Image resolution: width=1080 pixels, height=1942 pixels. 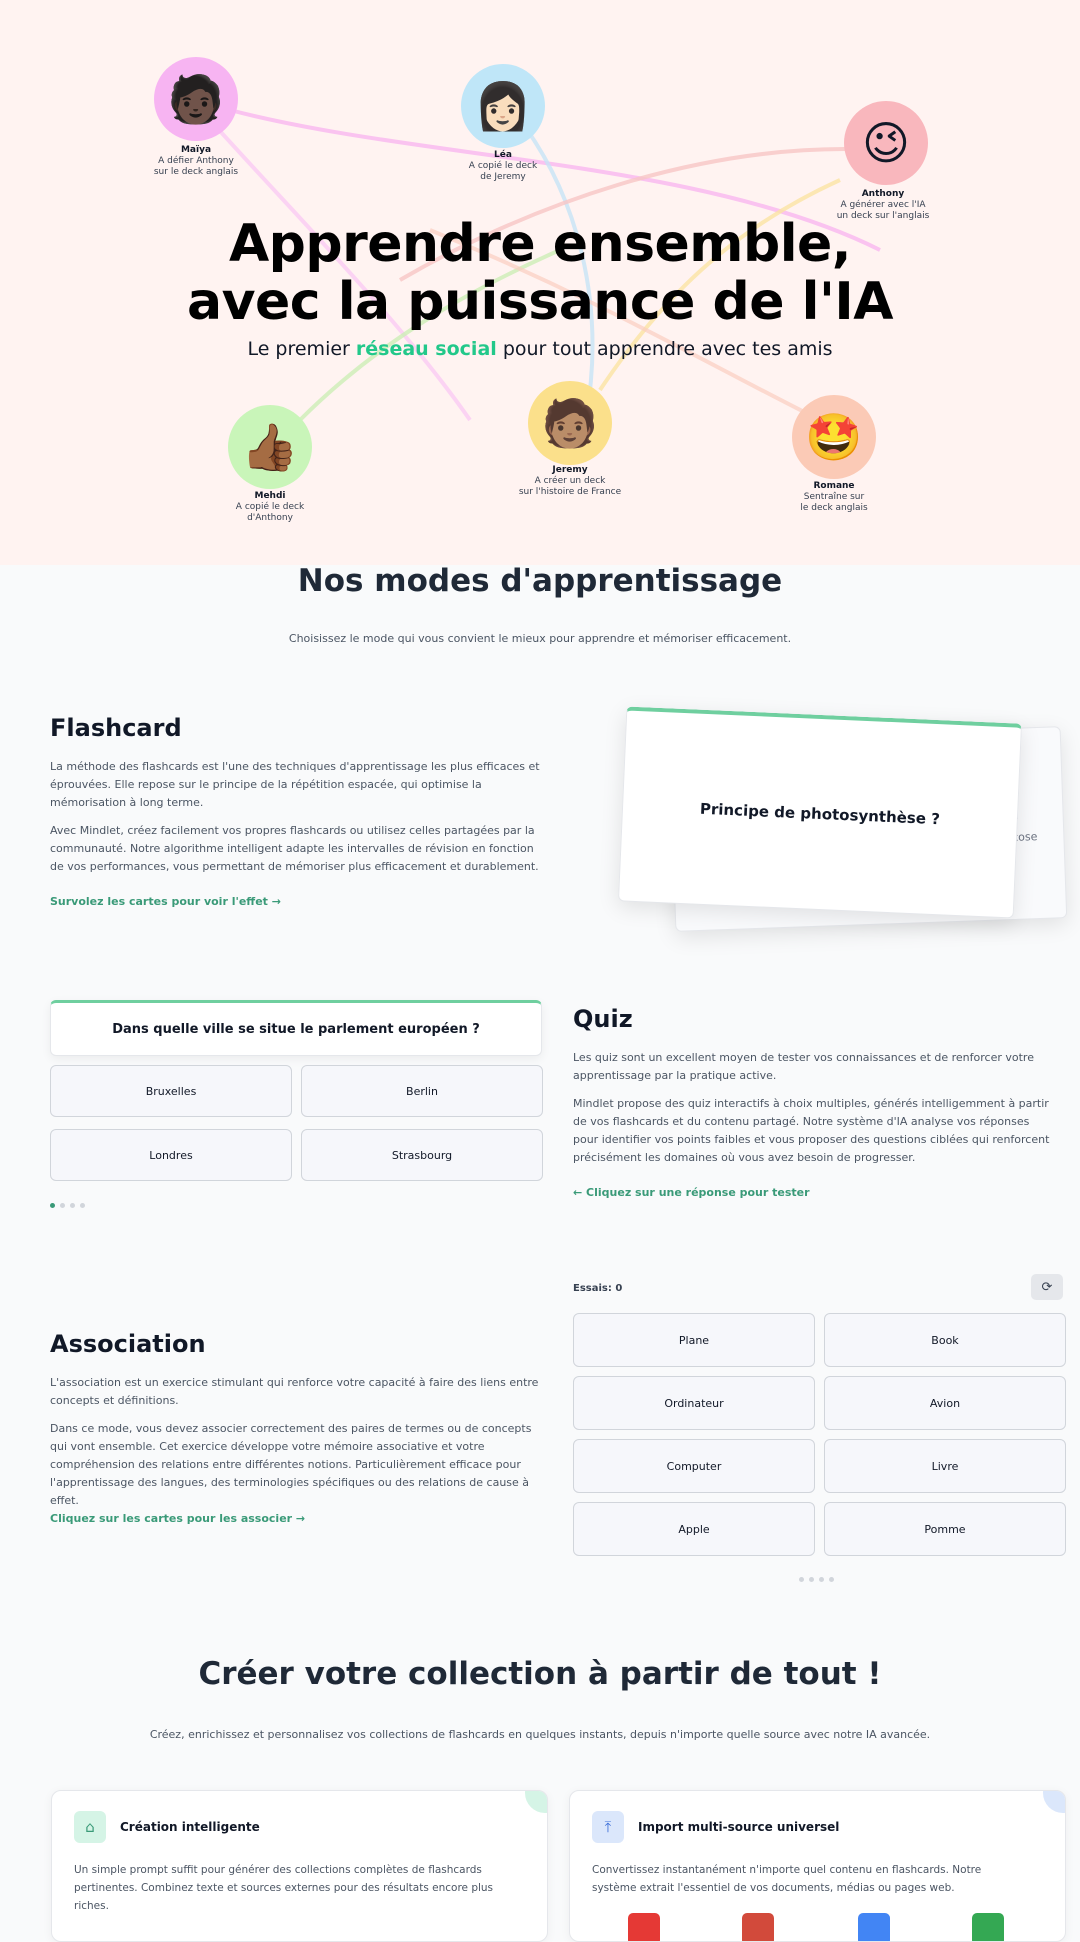 I want to click on subtitle-text: Le premier, so click(x=301, y=349).